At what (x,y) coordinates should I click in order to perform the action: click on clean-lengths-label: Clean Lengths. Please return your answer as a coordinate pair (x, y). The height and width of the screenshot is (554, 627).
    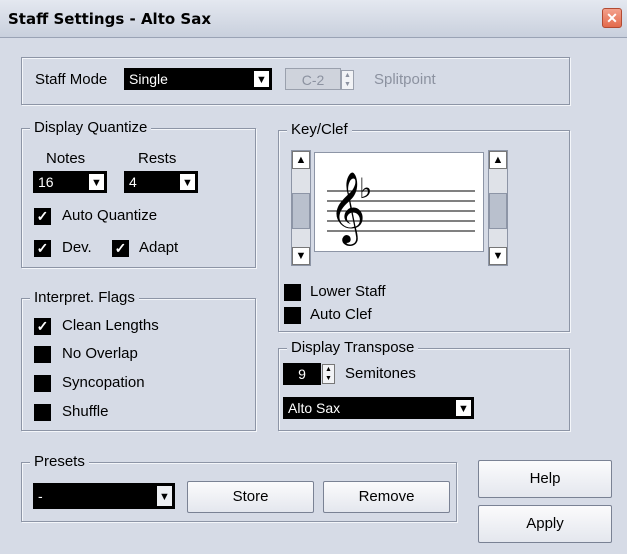
    Looking at the image, I should click on (110, 325).